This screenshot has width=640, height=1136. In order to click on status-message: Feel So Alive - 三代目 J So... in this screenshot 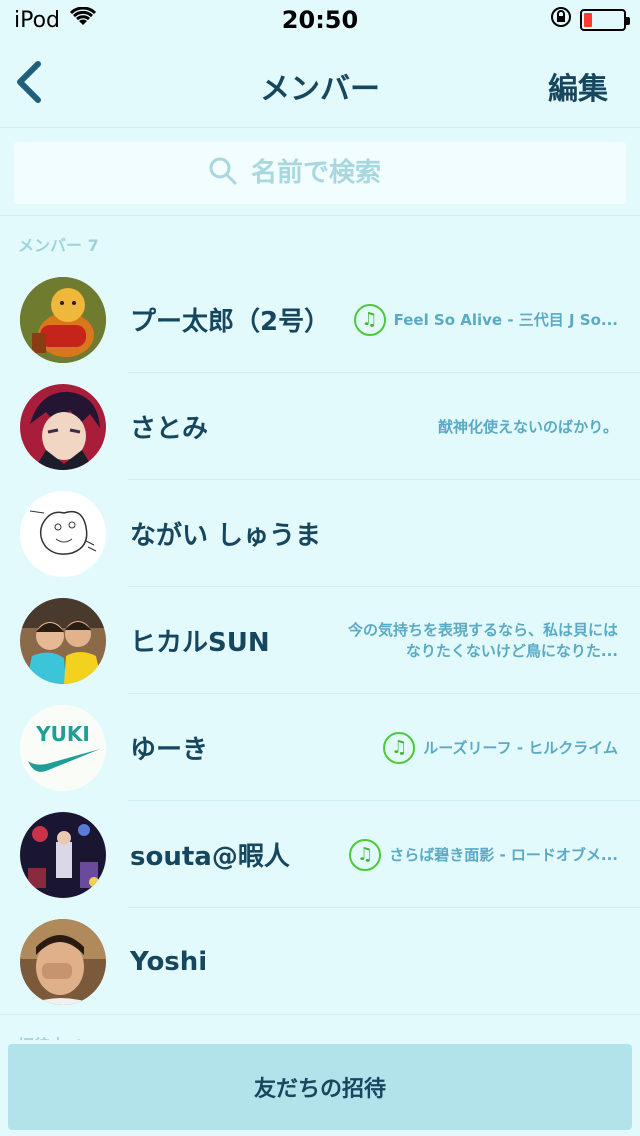, I will do `click(505, 320)`.